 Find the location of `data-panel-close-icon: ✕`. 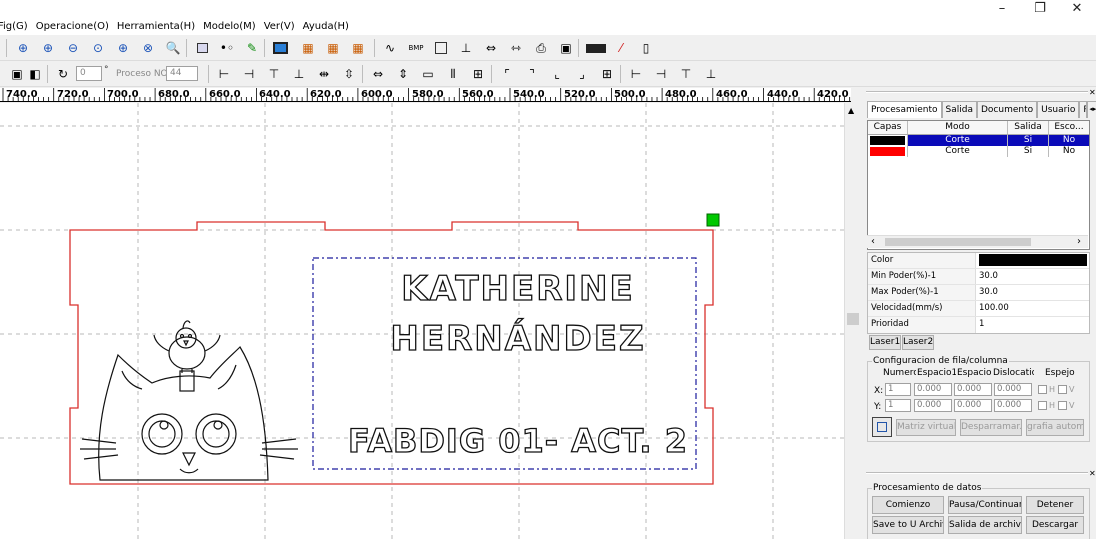

data-panel-close-icon: ✕ is located at coordinates (1092, 473).